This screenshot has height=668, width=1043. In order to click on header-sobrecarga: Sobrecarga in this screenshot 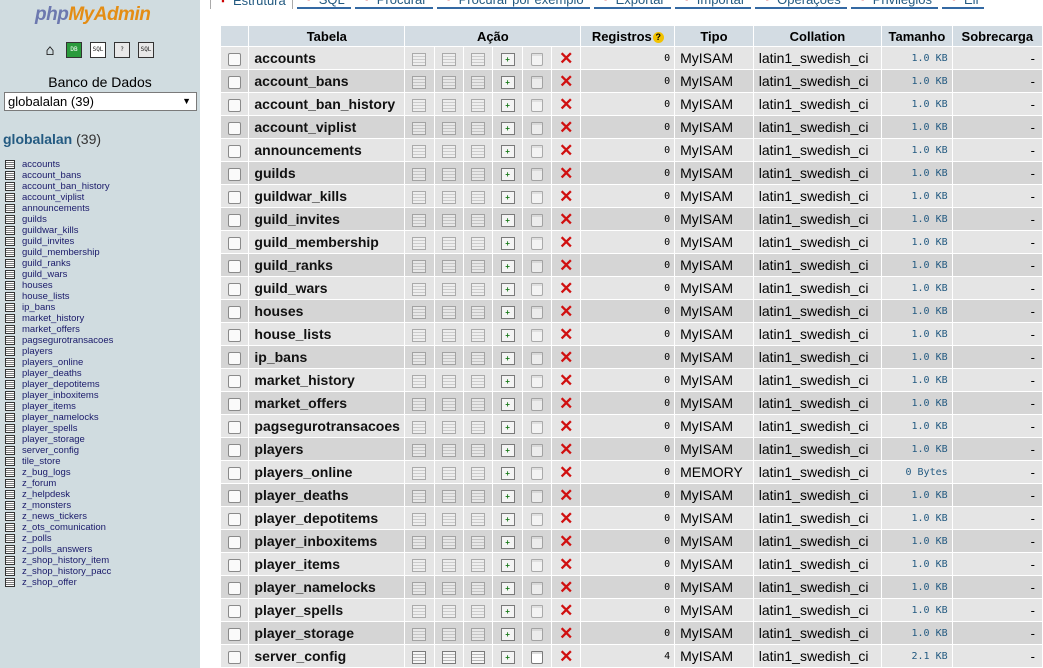, I will do `click(997, 36)`.